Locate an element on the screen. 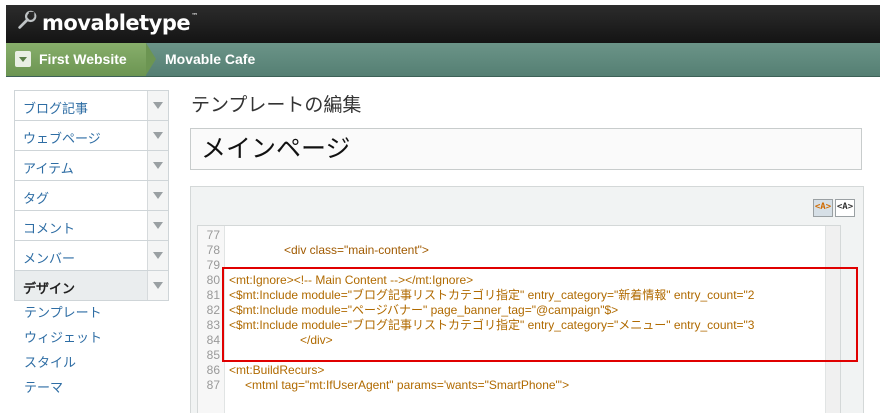  sidebar-item-label: ウェブページ is located at coordinates (62, 137).